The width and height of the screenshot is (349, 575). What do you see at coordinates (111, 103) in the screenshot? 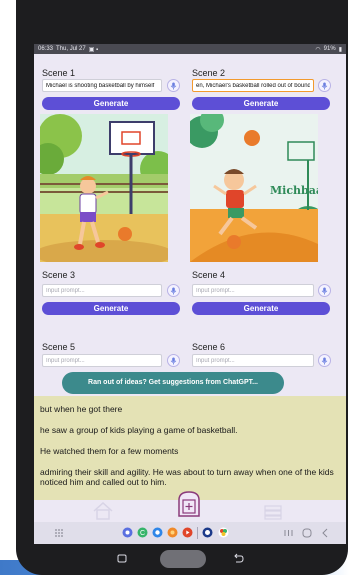
I see `scene-1-generate-button: Generate` at bounding box center [111, 103].